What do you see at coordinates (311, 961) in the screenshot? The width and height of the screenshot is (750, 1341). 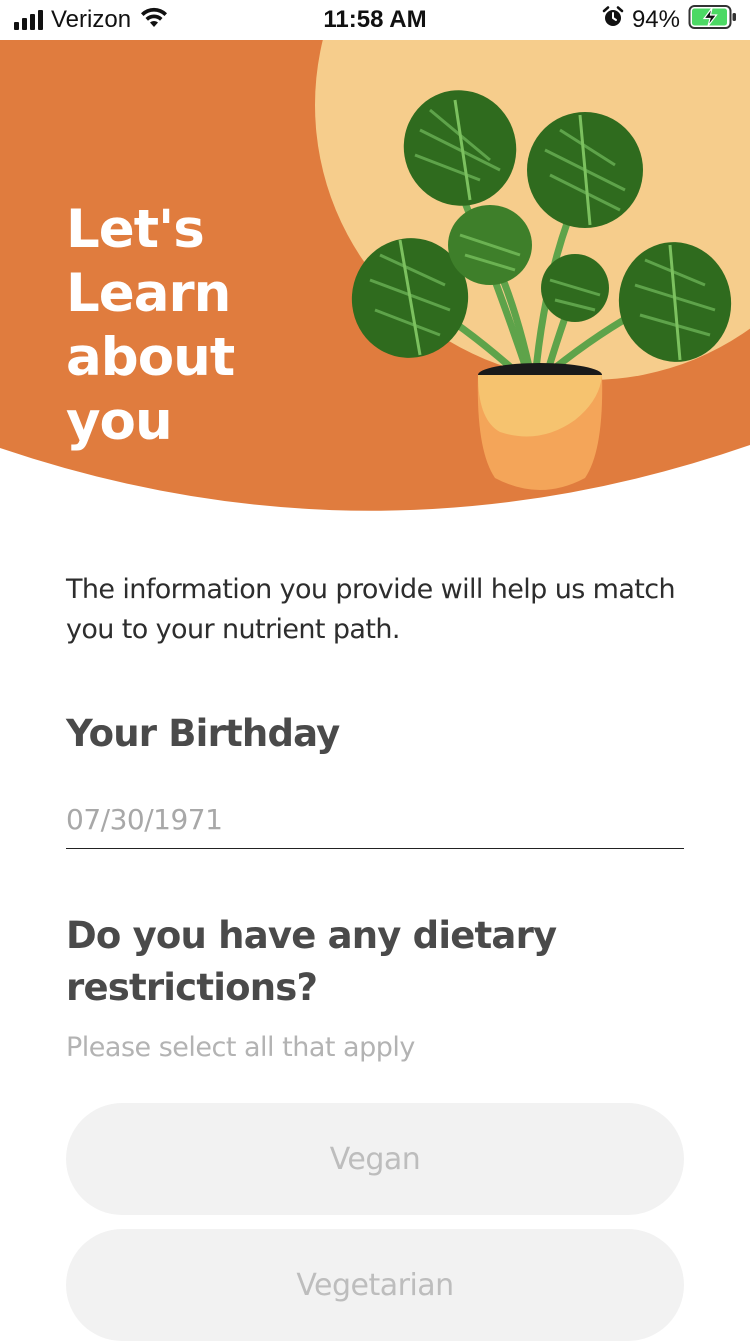 I see `dietary-question: Do you have any dietary restrictions?` at bounding box center [311, 961].